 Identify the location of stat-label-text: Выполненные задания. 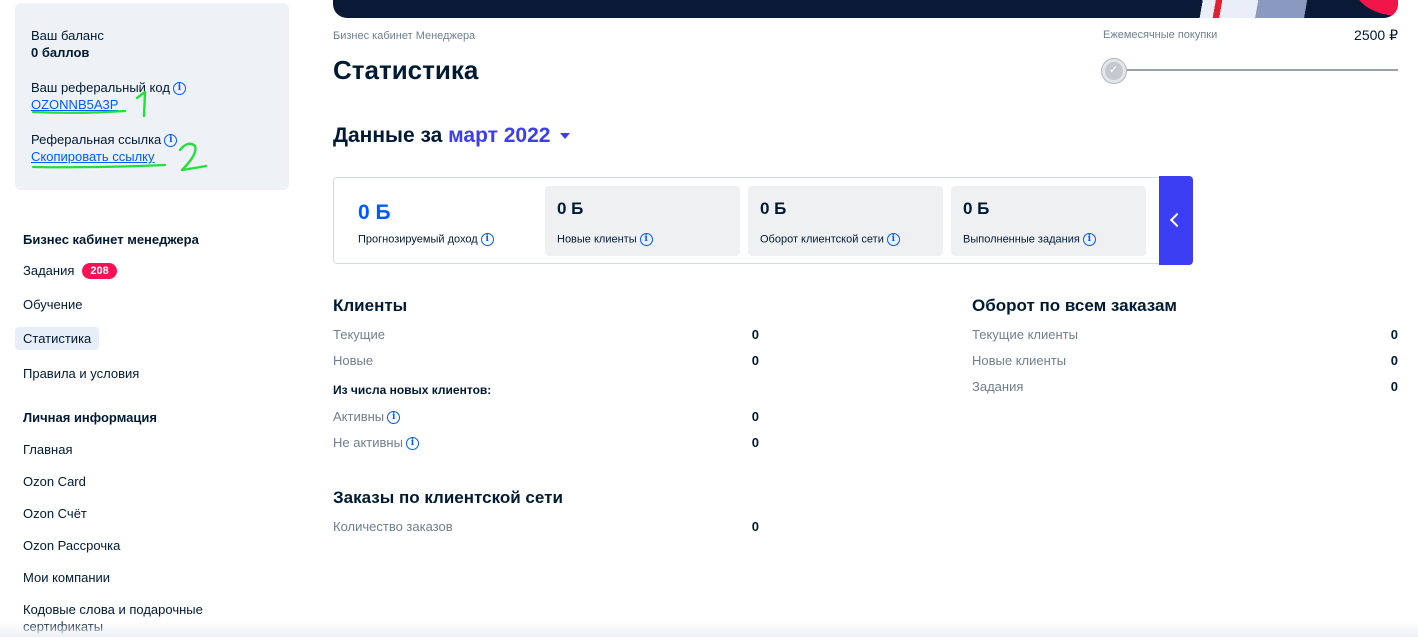
(1021, 239).